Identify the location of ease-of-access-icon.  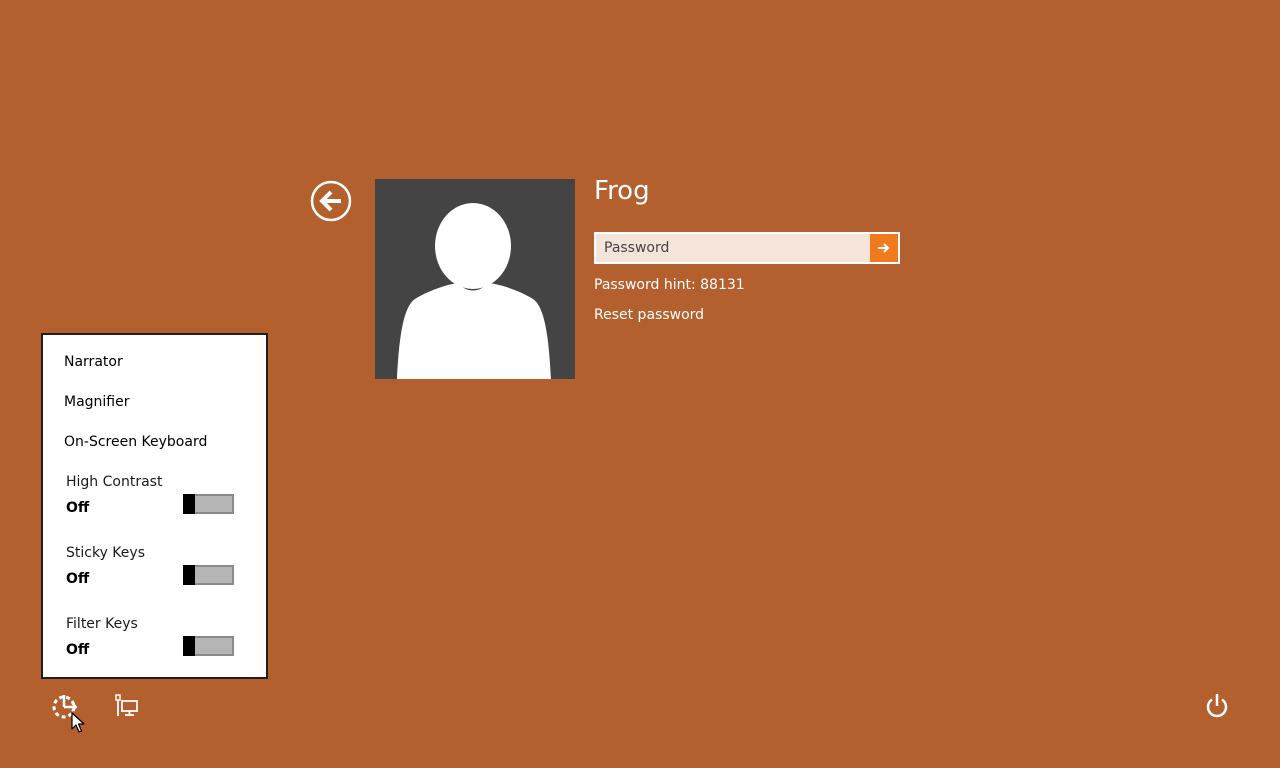
(65, 707).